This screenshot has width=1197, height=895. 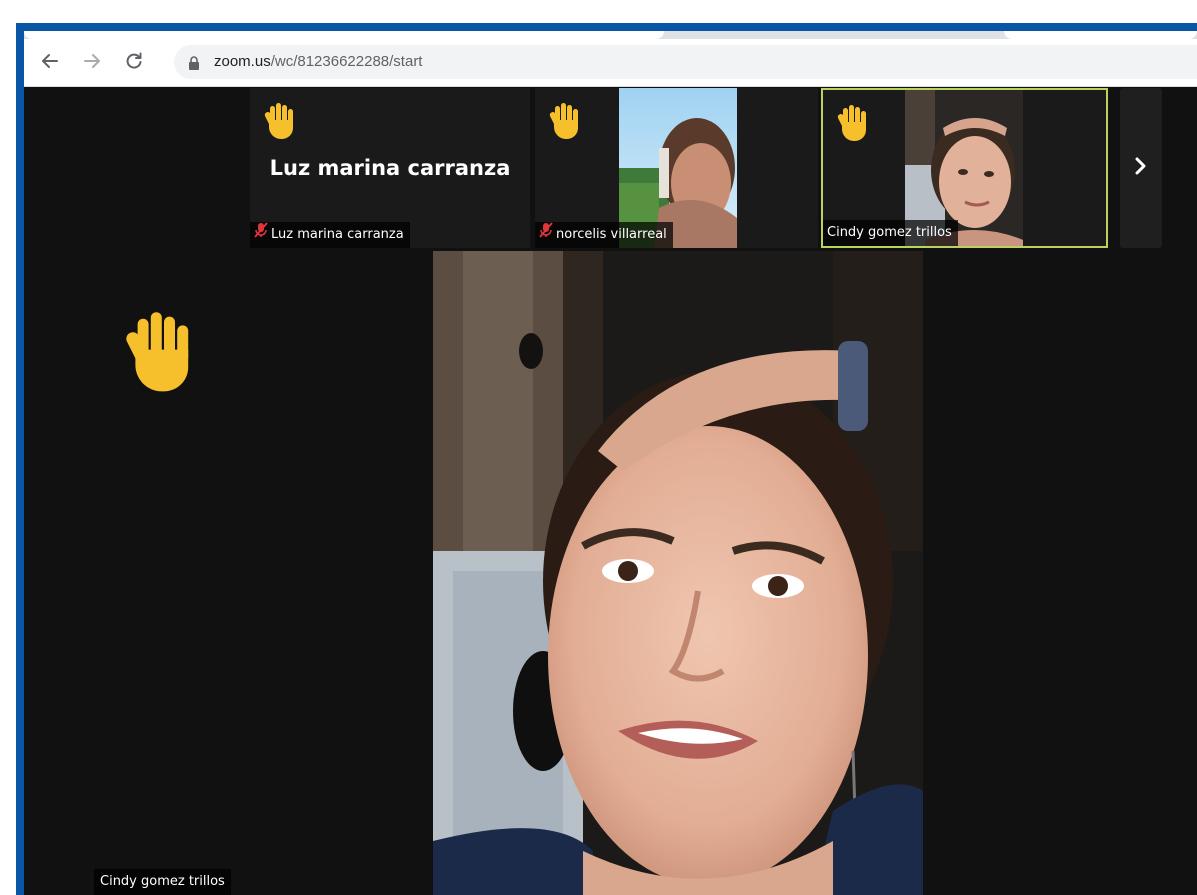 What do you see at coordinates (162, 882) in the screenshot?
I see `active-speaker-name: Cindy gomez trillos` at bounding box center [162, 882].